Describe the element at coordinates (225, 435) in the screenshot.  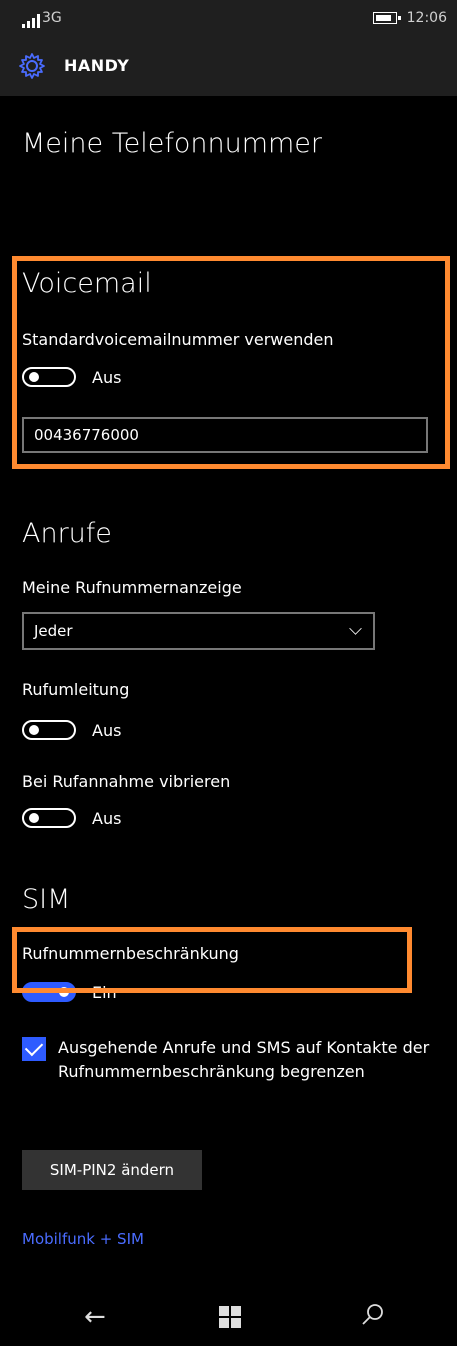
I see `voicemail-number-input: 00436776000` at that location.